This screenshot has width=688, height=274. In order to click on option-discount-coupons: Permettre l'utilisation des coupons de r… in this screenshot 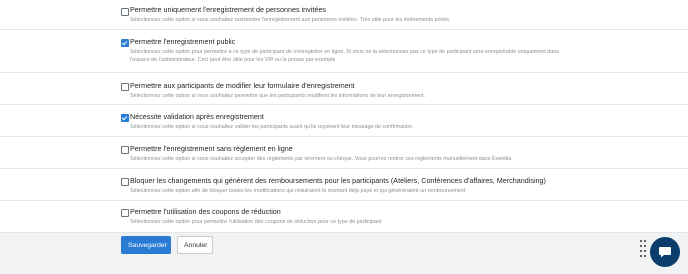, I will do `click(344, 216)`.